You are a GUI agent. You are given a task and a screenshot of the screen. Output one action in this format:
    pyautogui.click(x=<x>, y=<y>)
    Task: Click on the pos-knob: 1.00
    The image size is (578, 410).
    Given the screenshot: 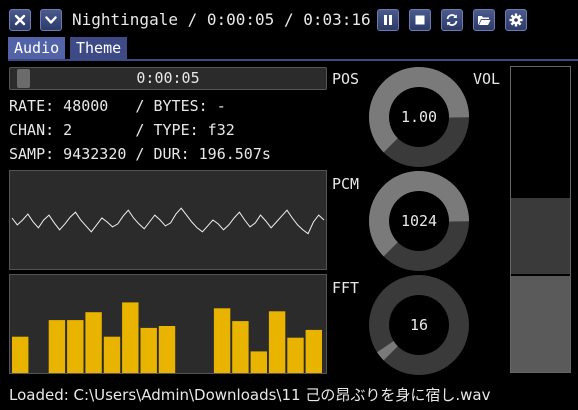 What is the action you would take?
    pyautogui.click(x=419, y=117)
    